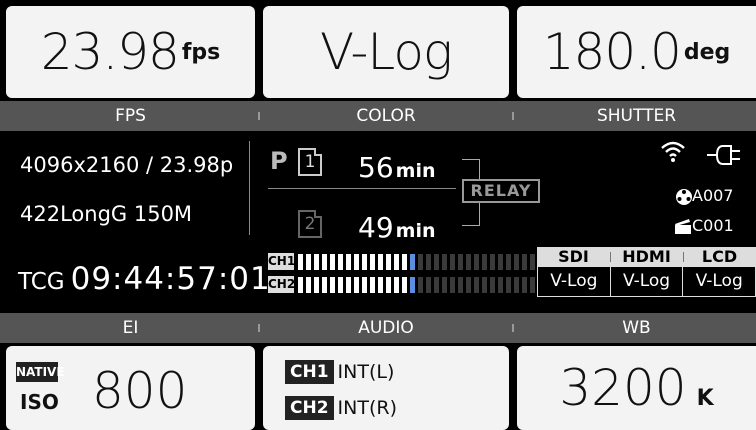 Image resolution: width=756 pixels, height=430 pixels. I want to click on primary-slot-indicator: P, so click(279, 161).